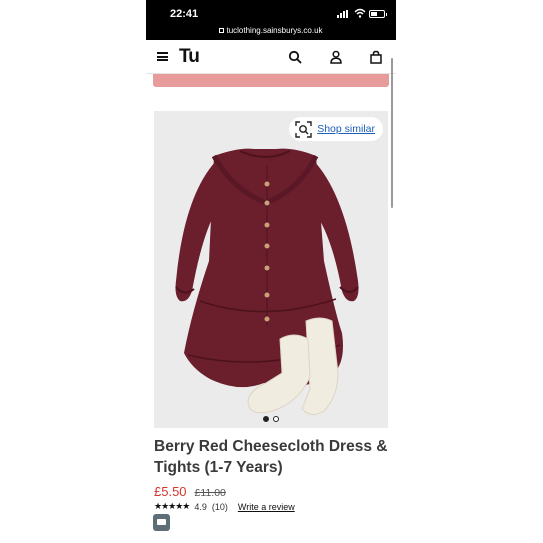 The image size is (543, 543). What do you see at coordinates (161, 522) in the screenshot?
I see `chat-icon` at bounding box center [161, 522].